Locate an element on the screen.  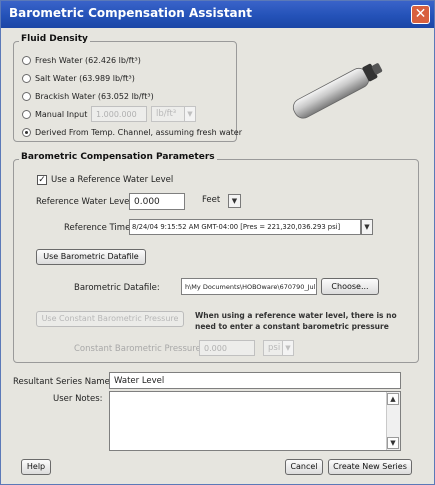
reference-unit-value: Feet is located at coordinates (211, 200).